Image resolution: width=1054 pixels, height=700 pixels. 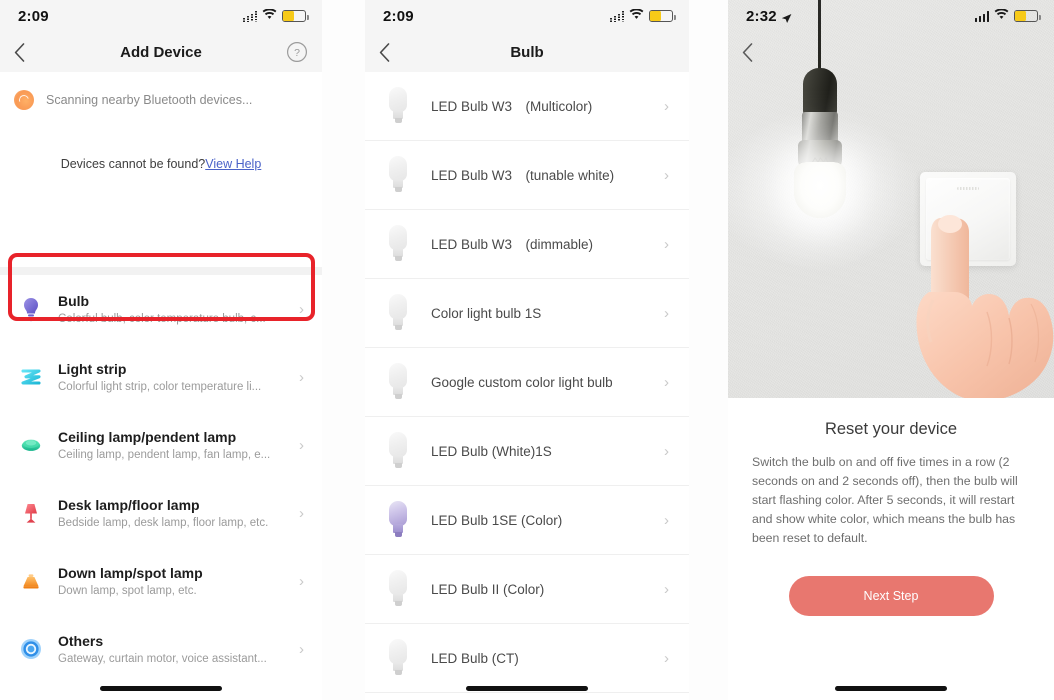 I want to click on page-title: Add Device, so click(x=161, y=52).